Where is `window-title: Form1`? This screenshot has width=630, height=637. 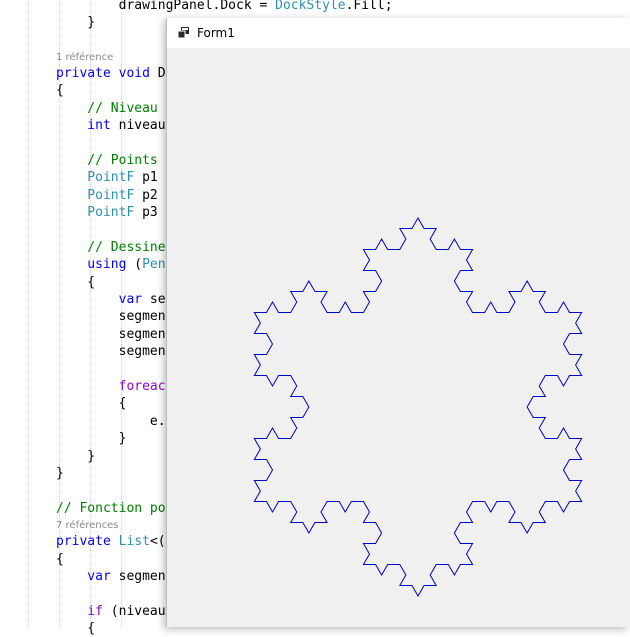
window-title: Form1 is located at coordinates (216, 33).